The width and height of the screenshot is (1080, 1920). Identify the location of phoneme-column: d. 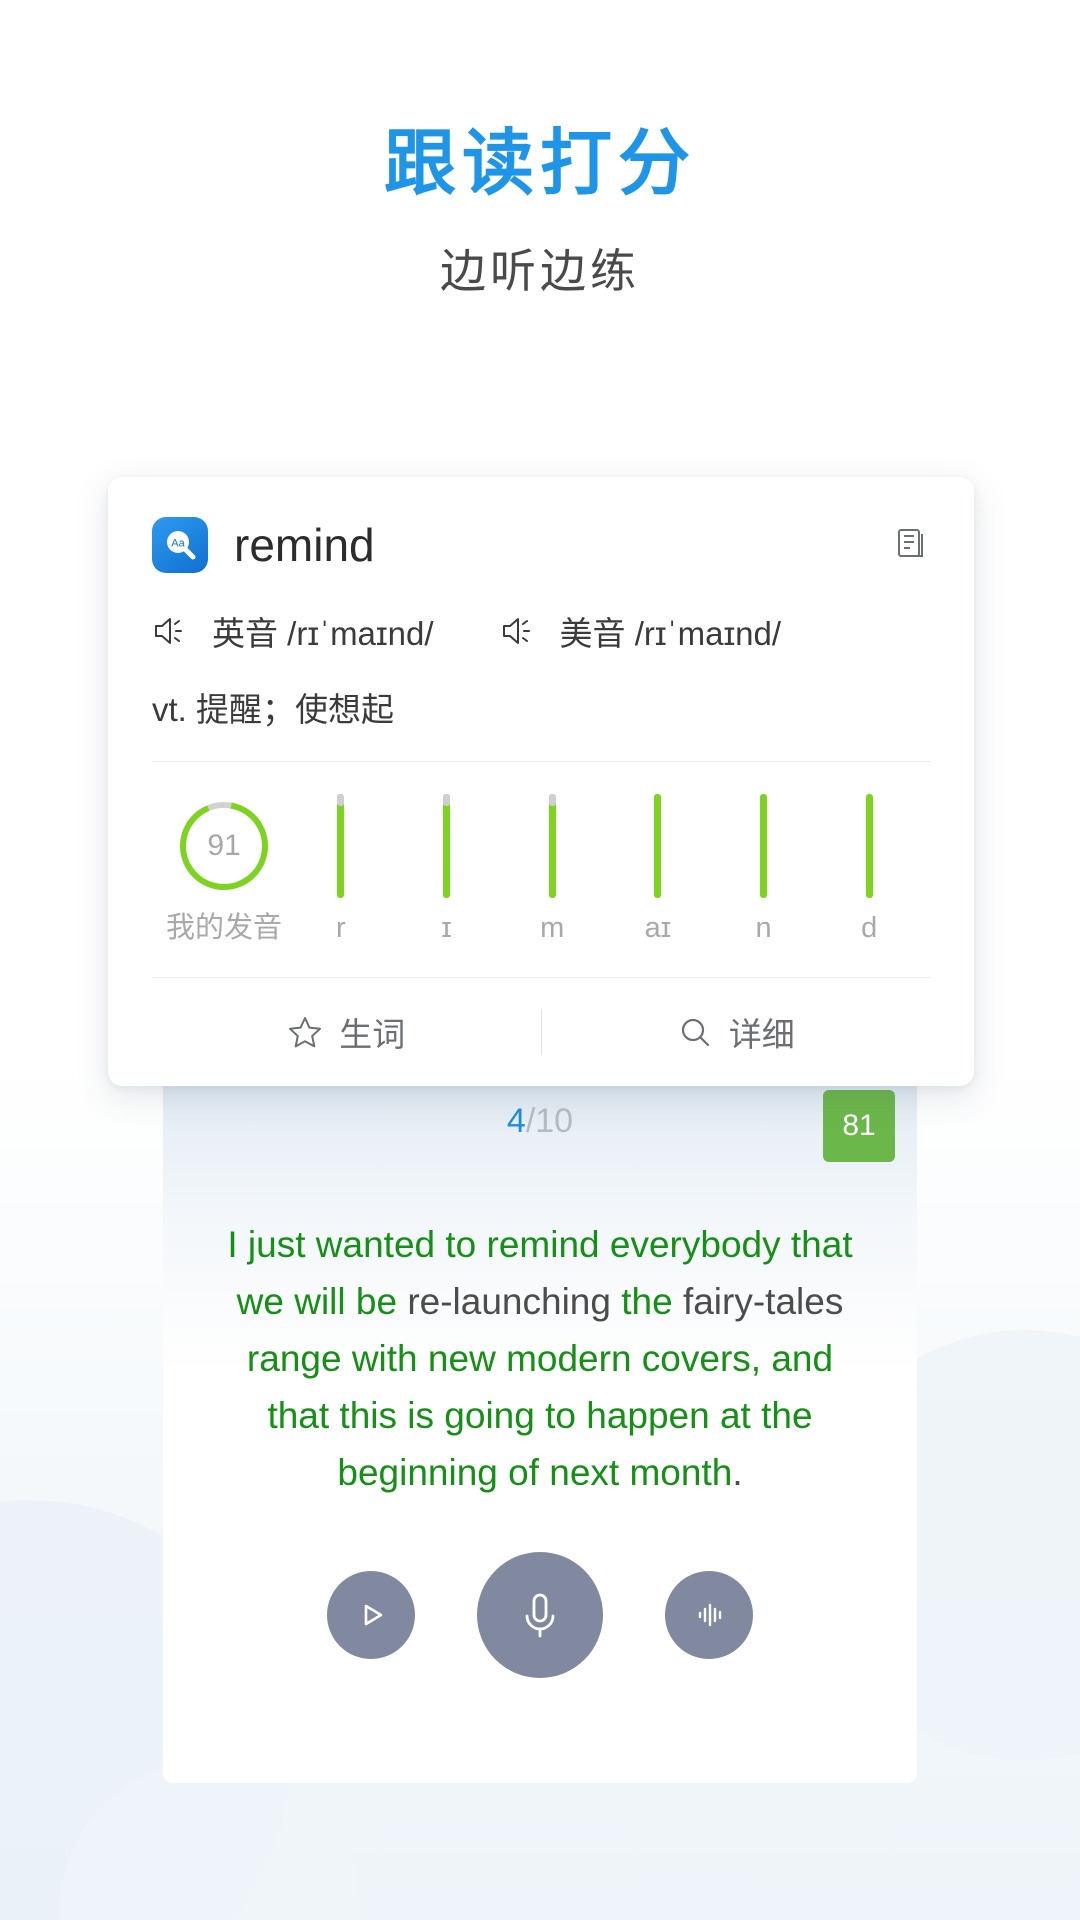
(869, 868).